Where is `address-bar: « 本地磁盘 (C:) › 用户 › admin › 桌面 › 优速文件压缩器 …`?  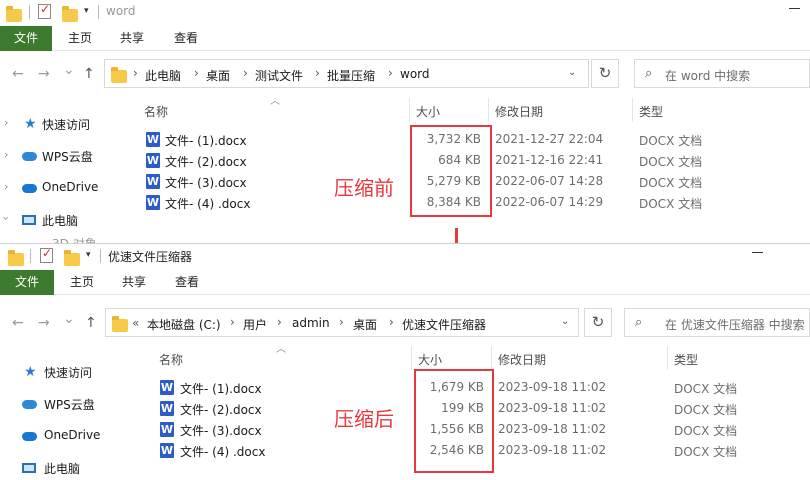 address-bar: « 本地磁盘 (C:) › 用户 › admin › 桌面 › 优速文件压缩器 … is located at coordinates (342, 322).